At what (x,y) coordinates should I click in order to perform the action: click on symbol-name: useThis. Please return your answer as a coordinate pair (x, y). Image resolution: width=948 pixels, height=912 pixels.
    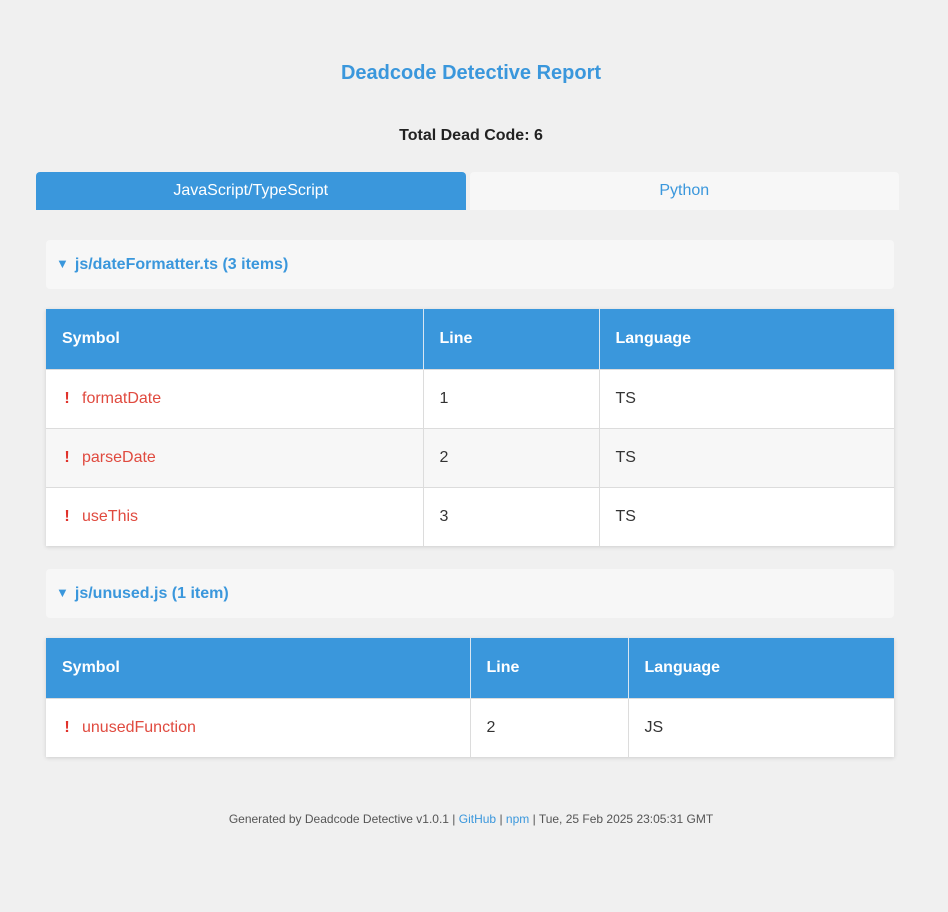
    Looking at the image, I should click on (110, 516).